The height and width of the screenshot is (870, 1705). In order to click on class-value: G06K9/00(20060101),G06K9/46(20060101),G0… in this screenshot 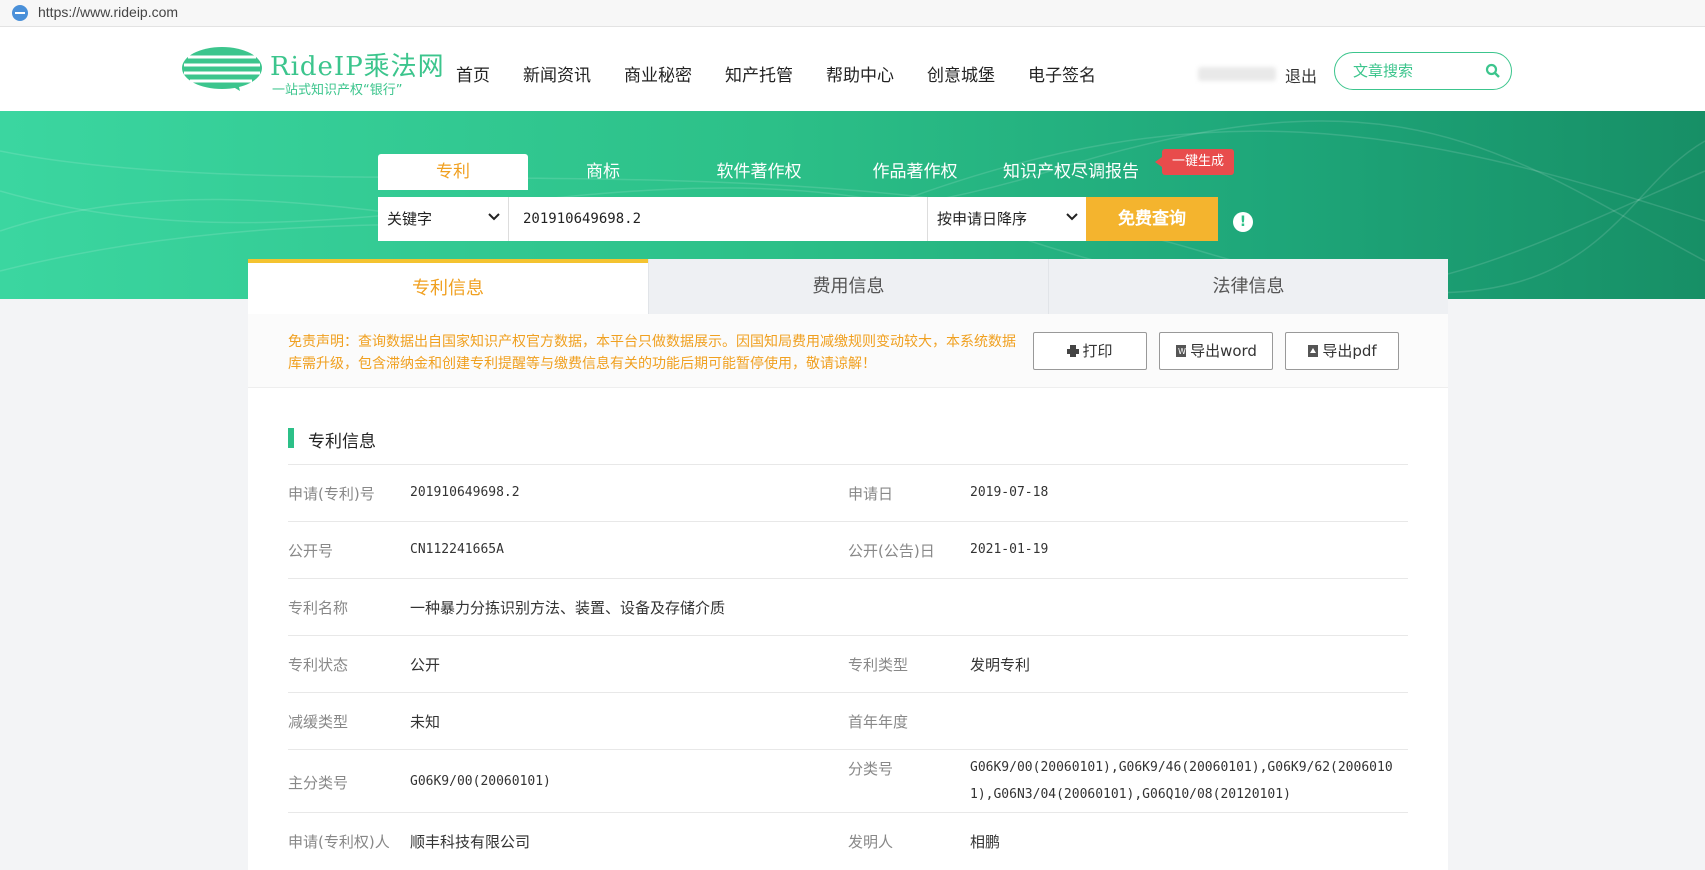, I will do `click(1181, 781)`.